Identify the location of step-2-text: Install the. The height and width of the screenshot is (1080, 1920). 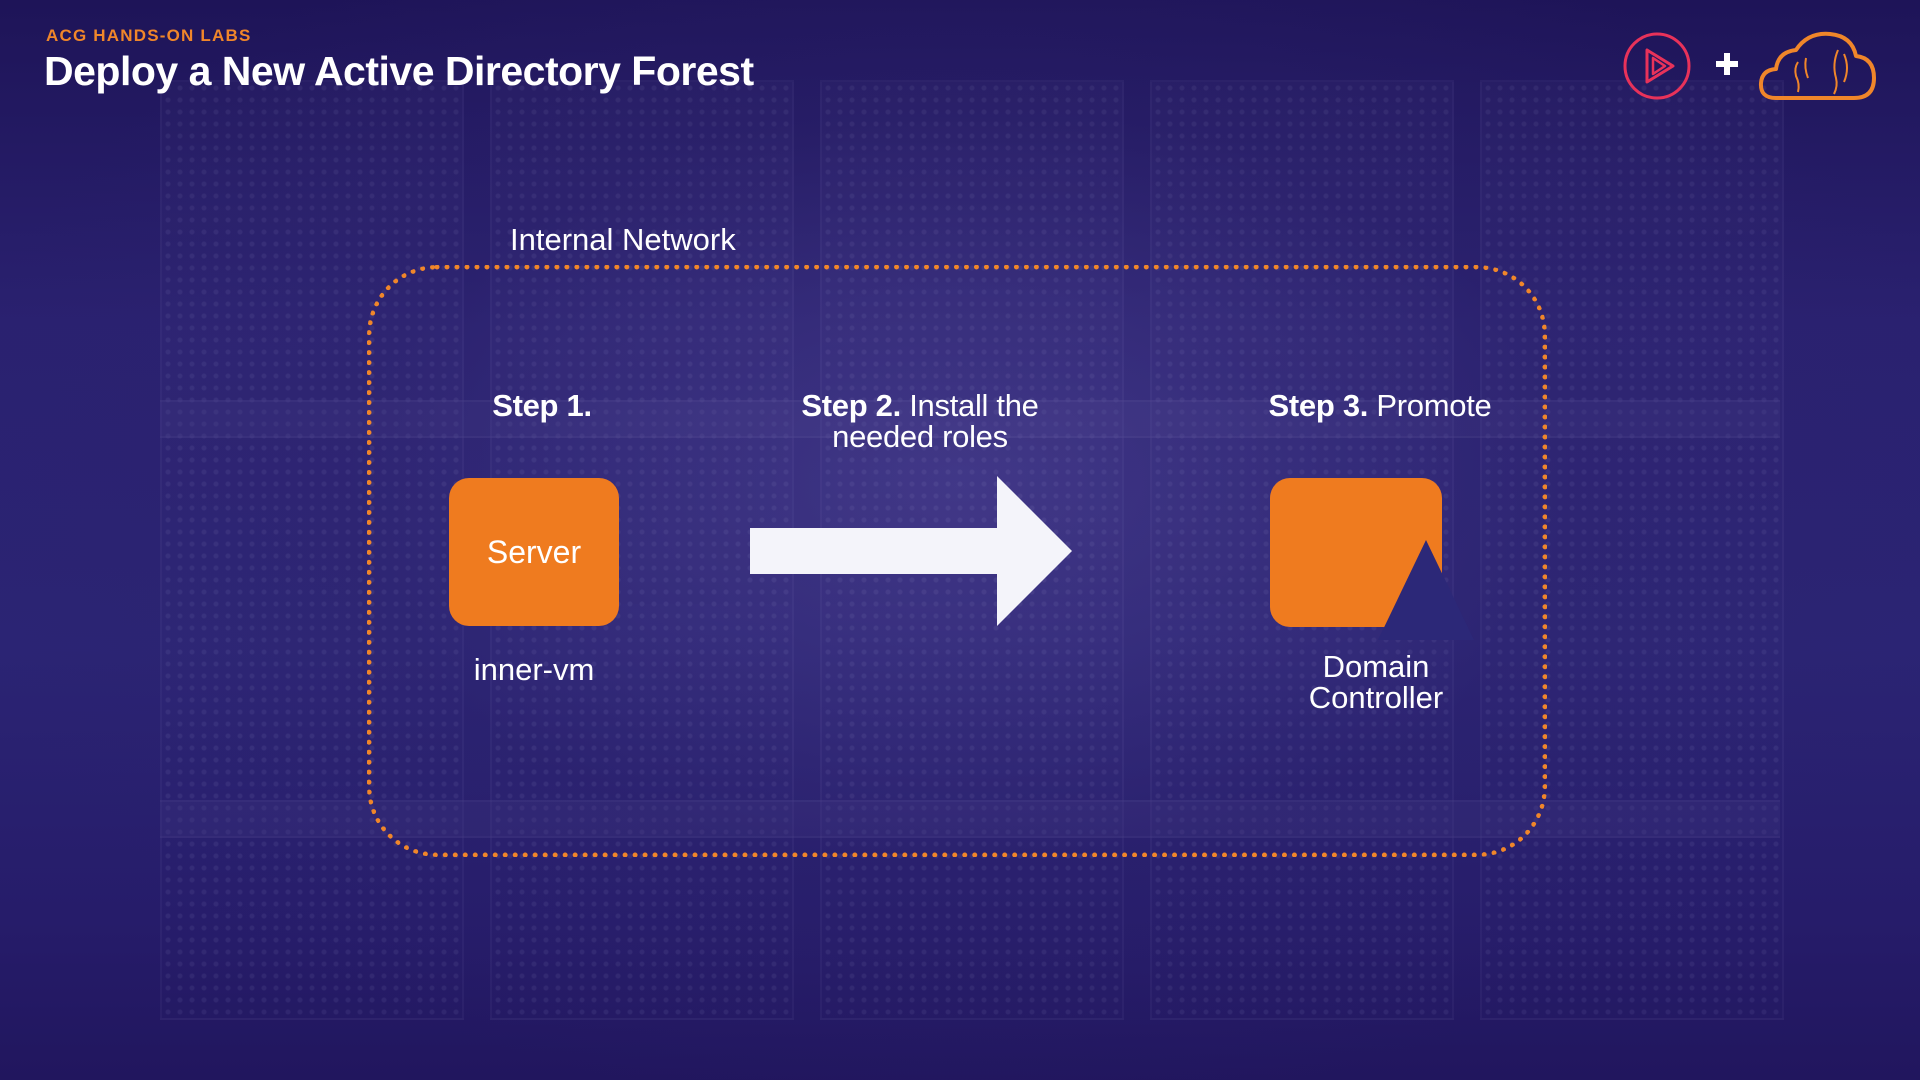
(974, 405).